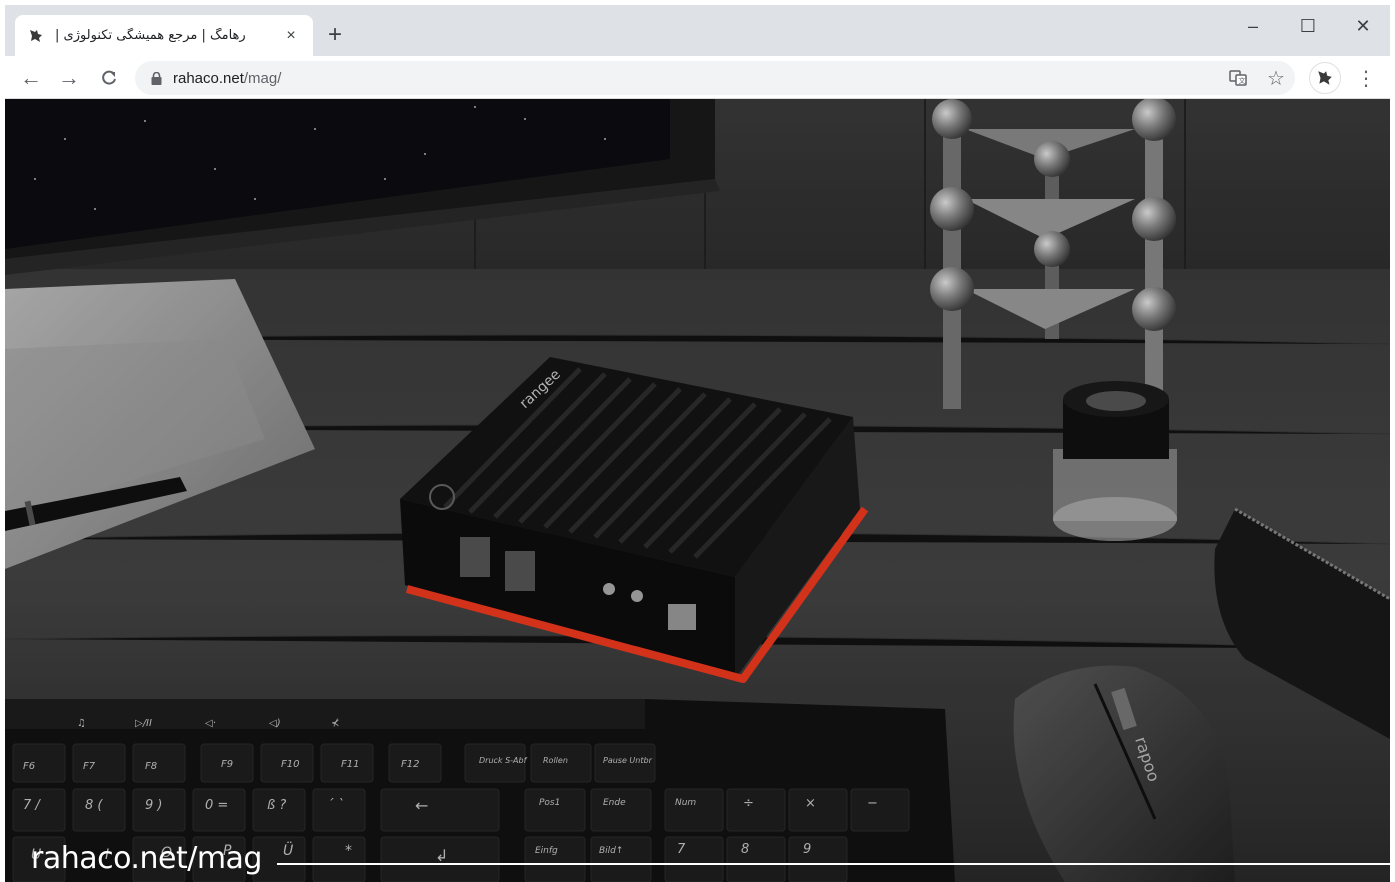 The image size is (1395, 882). What do you see at coordinates (1325, 78) in the screenshot?
I see `extension-icon` at bounding box center [1325, 78].